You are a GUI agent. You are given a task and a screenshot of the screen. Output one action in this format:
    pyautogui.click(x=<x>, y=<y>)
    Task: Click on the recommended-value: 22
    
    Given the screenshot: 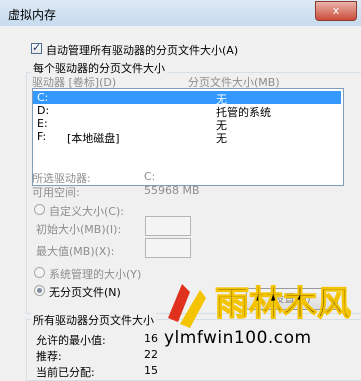 What is the action you would take?
    pyautogui.click(x=151, y=354)
    